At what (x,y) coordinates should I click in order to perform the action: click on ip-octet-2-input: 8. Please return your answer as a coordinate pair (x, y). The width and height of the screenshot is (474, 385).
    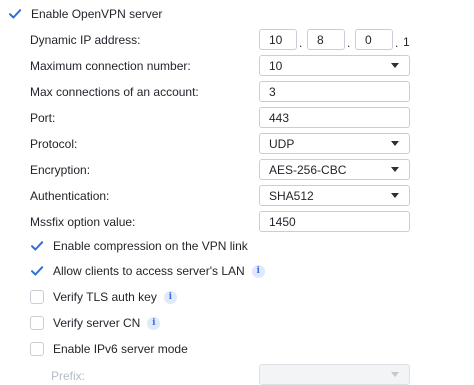
    Looking at the image, I should click on (326, 39).